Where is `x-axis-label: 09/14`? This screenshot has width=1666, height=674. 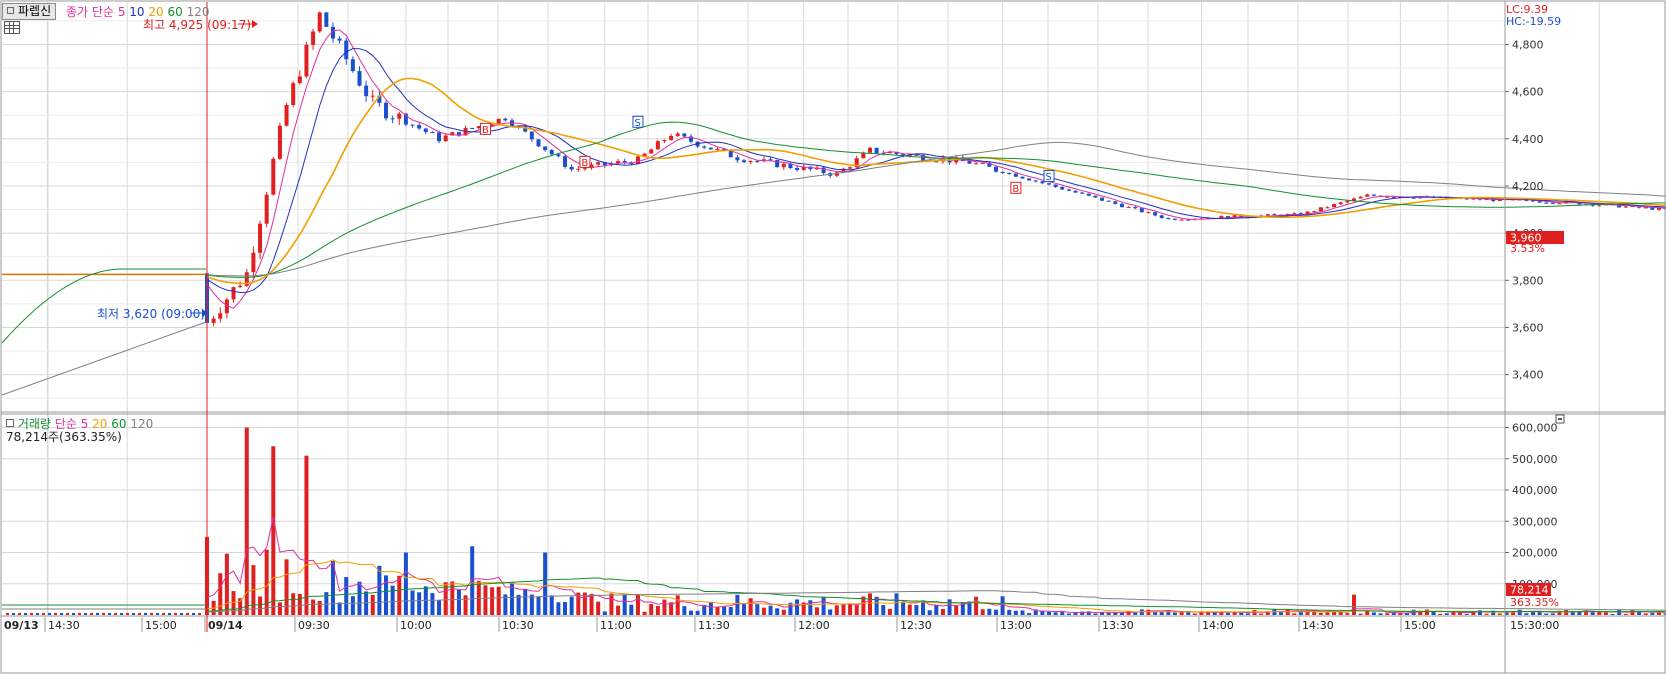 x-axis-label: 09/14 is located at coordinates (225, 625).